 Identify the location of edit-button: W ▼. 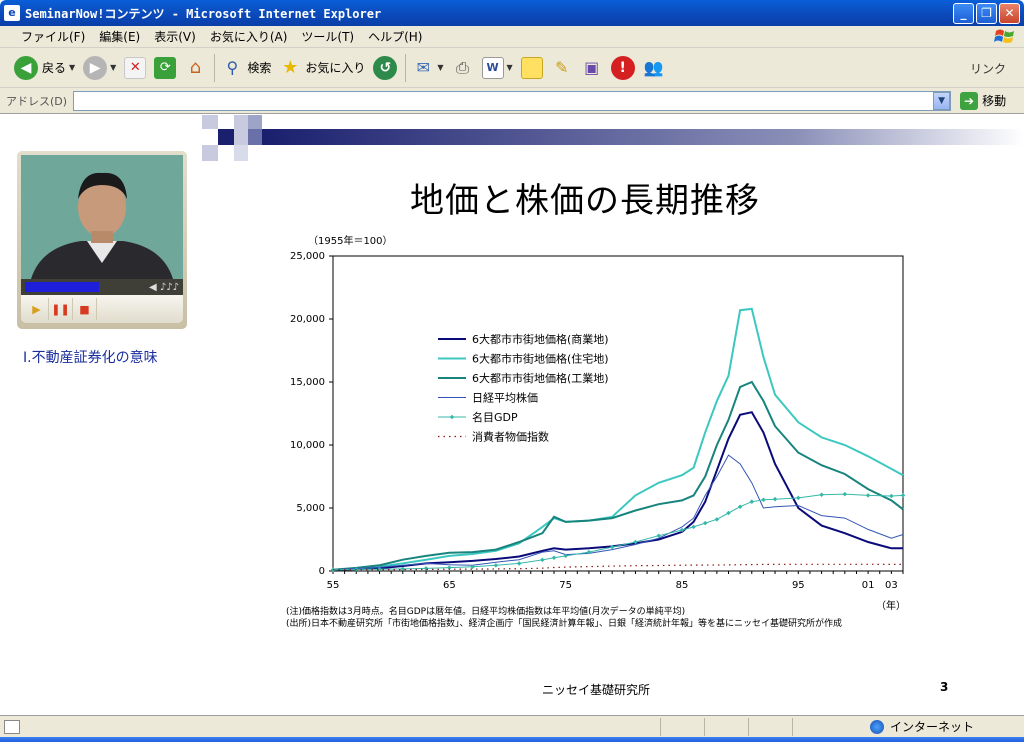
(497, 67).